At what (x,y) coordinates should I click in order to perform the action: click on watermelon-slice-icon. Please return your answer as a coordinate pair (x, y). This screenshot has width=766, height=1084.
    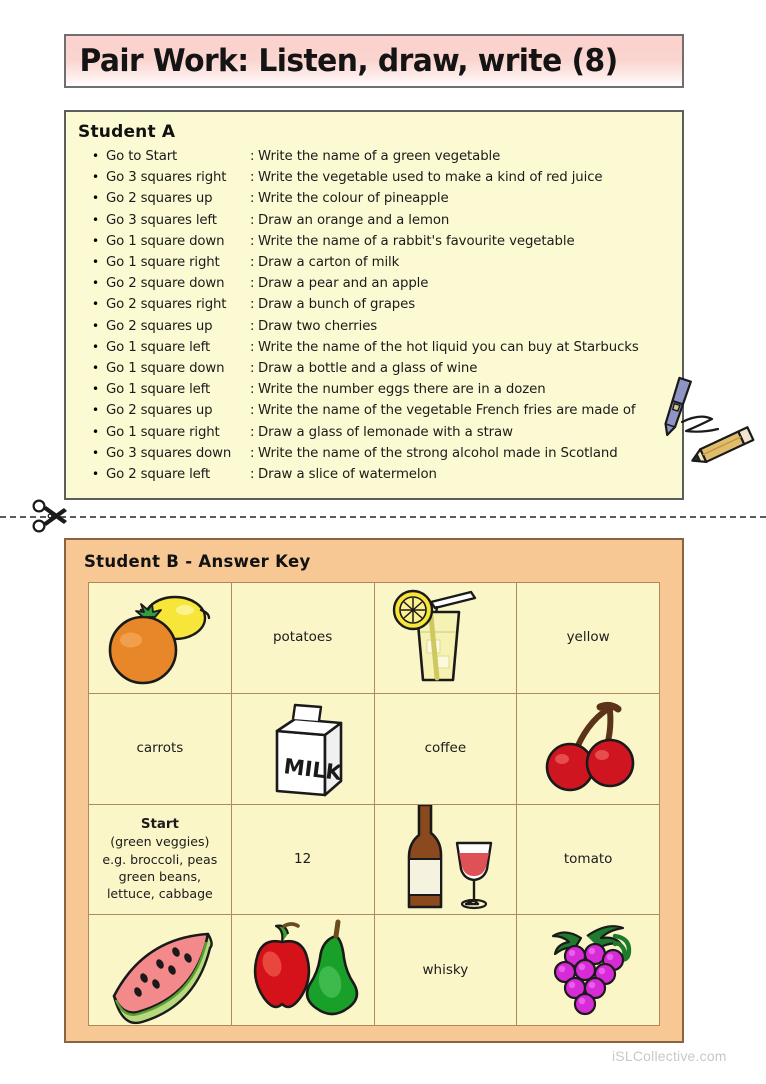
    Looking at the image, I should click on (160, 973).